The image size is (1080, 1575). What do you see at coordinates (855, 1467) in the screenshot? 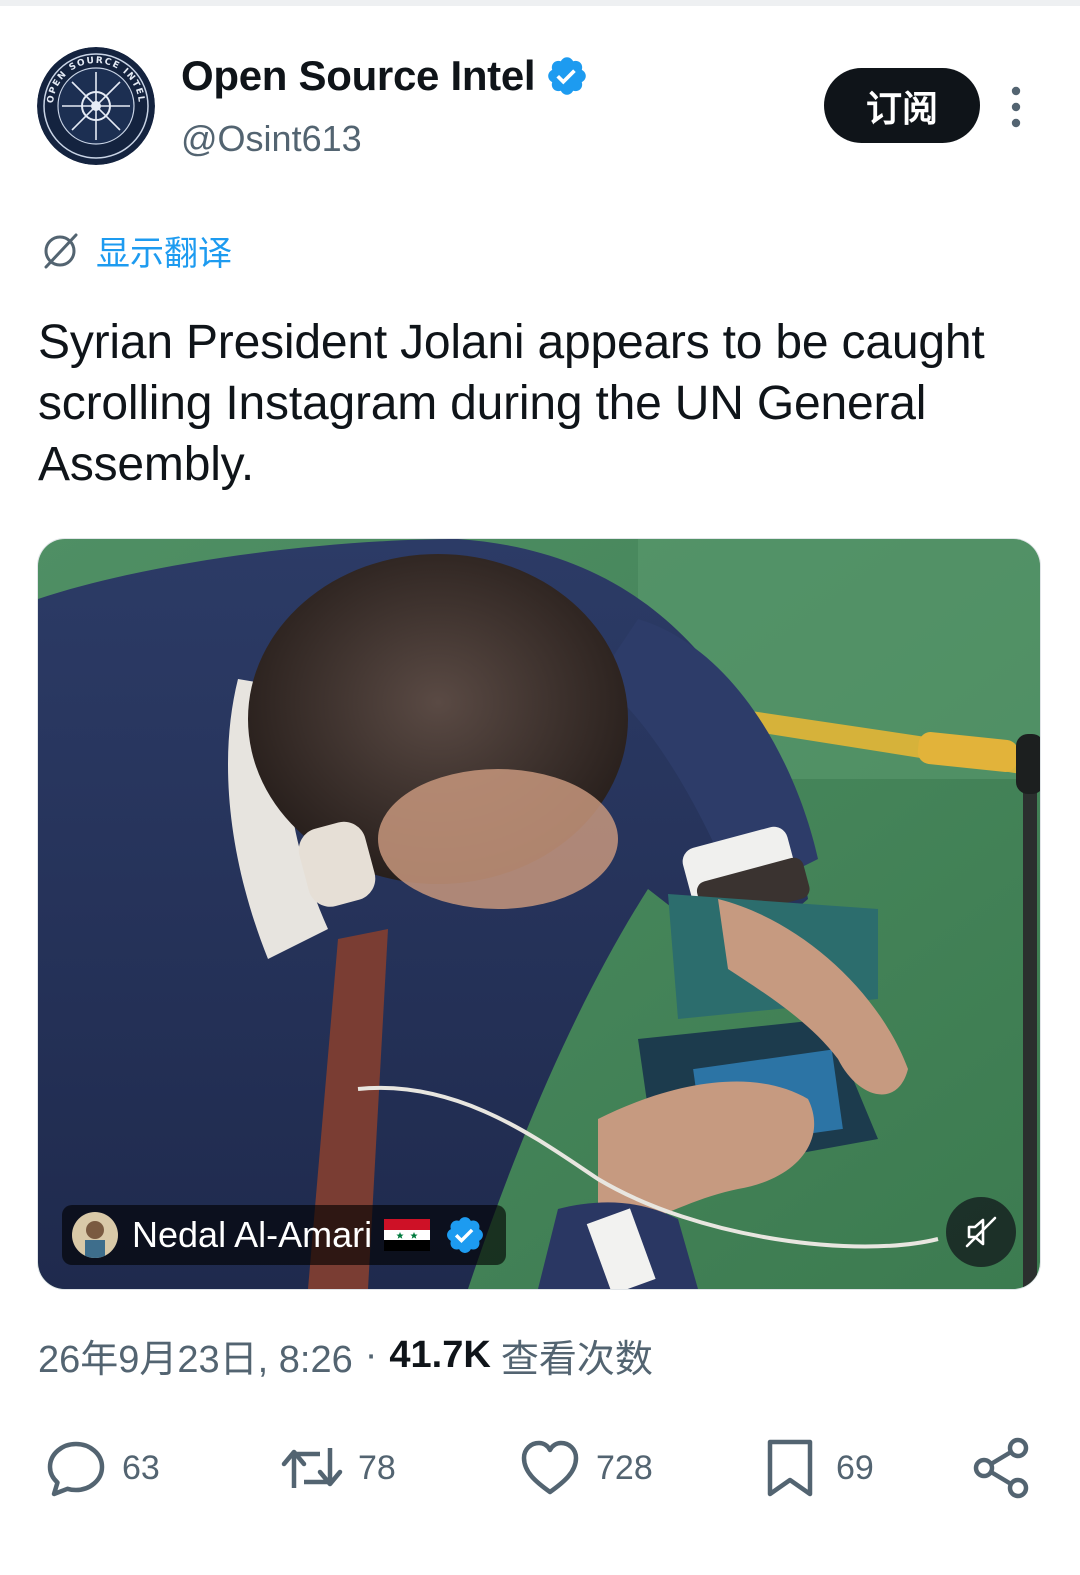
I see `bookmark-count: 69` at bounding box center [855, 1467].